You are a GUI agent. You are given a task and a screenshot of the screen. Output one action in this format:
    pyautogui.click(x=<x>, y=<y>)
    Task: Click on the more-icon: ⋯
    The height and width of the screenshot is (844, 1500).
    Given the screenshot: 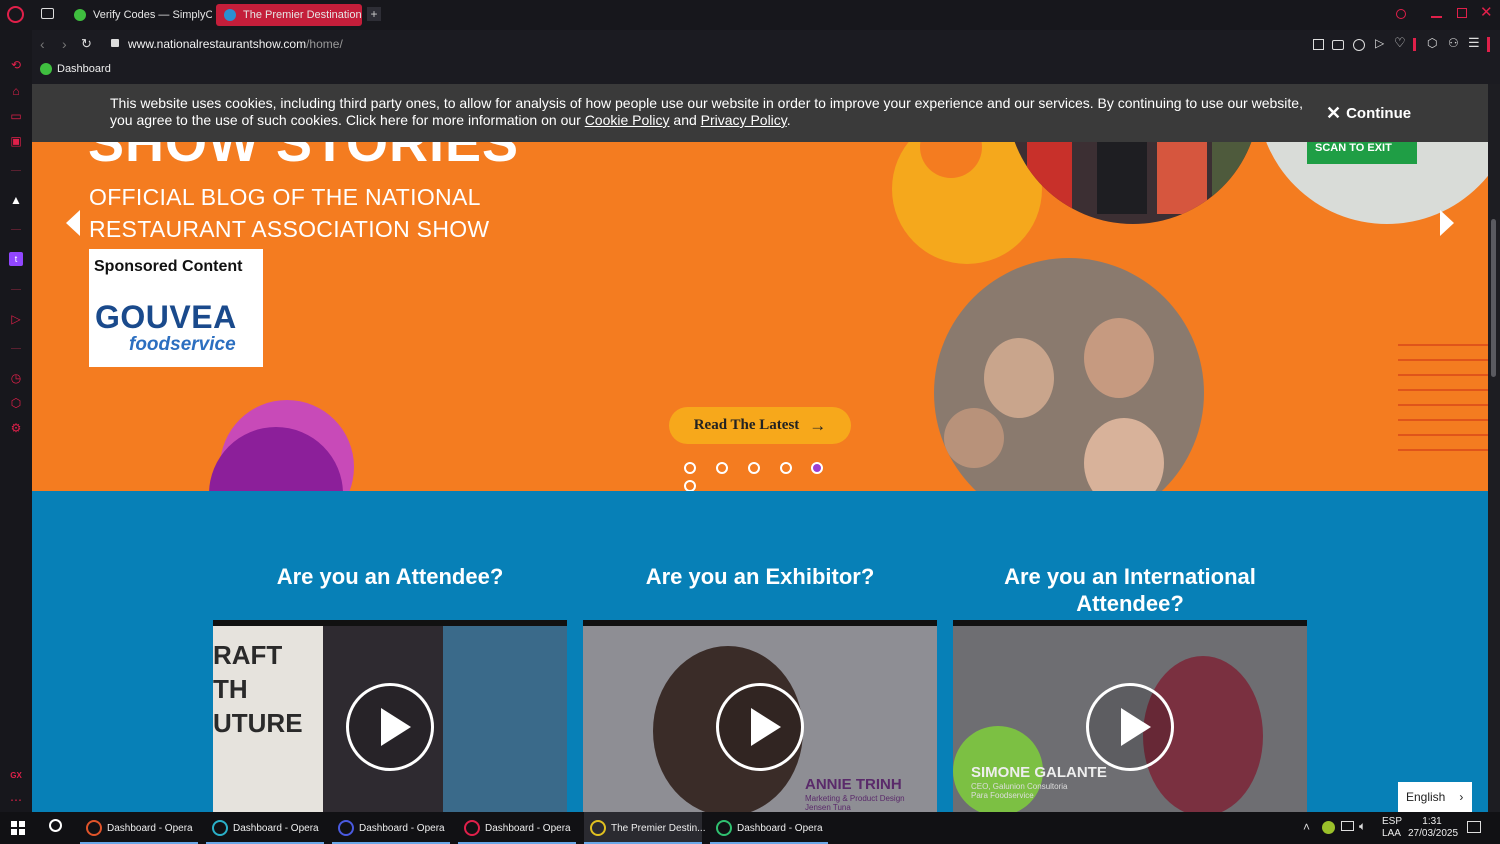 What is the action you would take?
    pyautogui.click(x=16, y=800)
    